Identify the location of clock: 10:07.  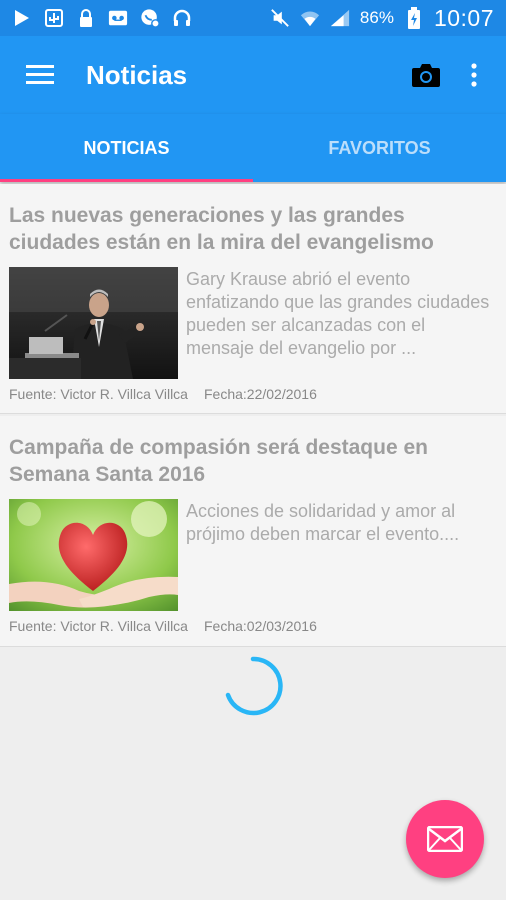
(463, 17).